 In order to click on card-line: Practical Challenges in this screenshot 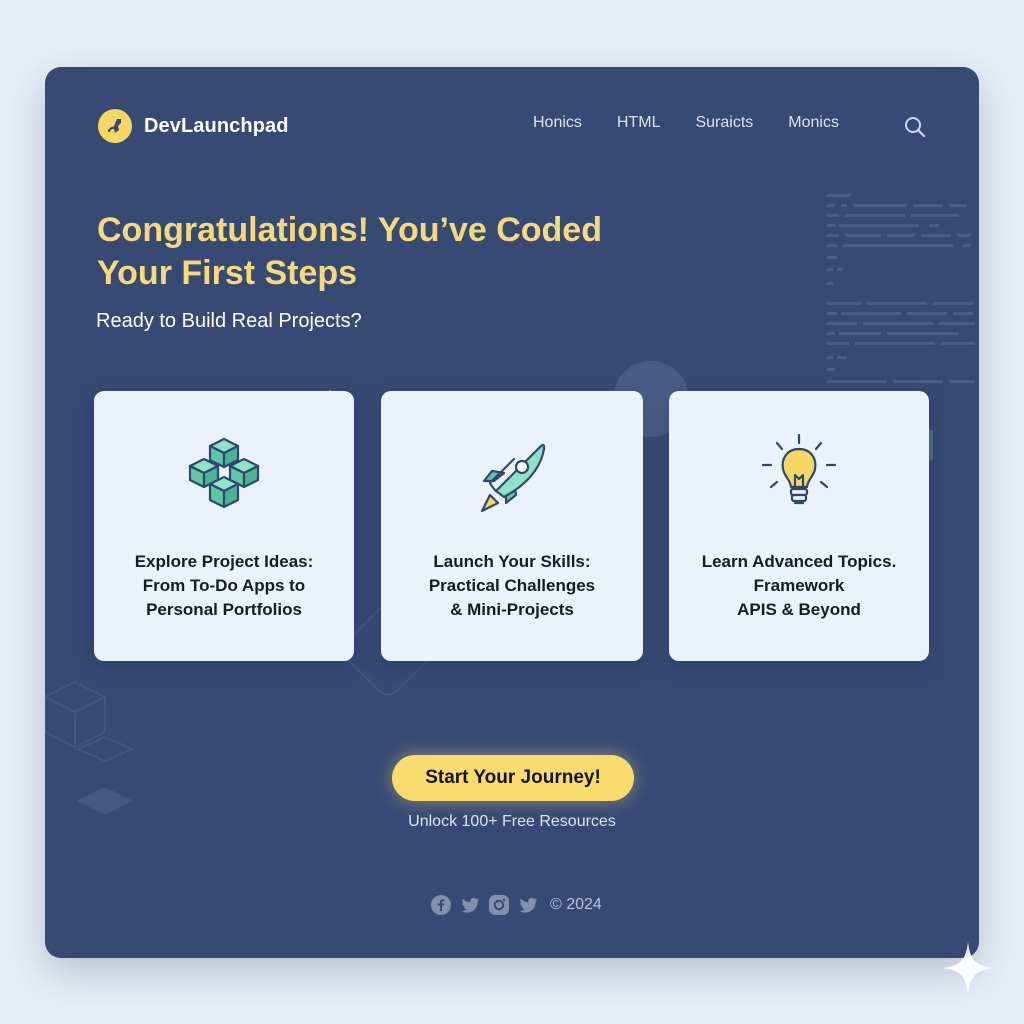, I will do `click(512, 585)`.